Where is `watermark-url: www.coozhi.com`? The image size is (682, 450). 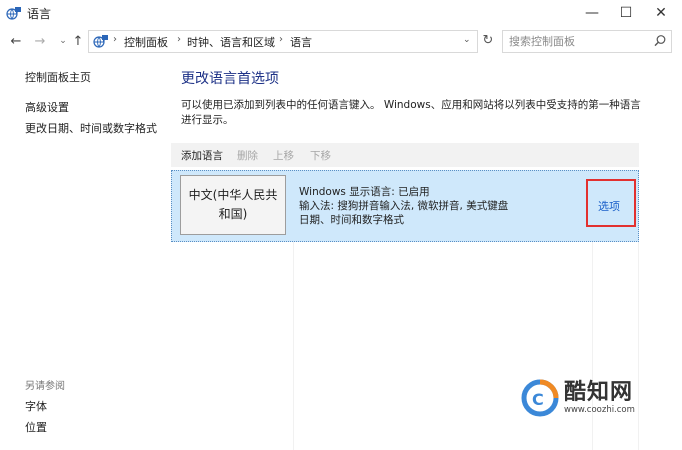 watermark-url: www.coozhi.com is located at coordinates (599, 410).